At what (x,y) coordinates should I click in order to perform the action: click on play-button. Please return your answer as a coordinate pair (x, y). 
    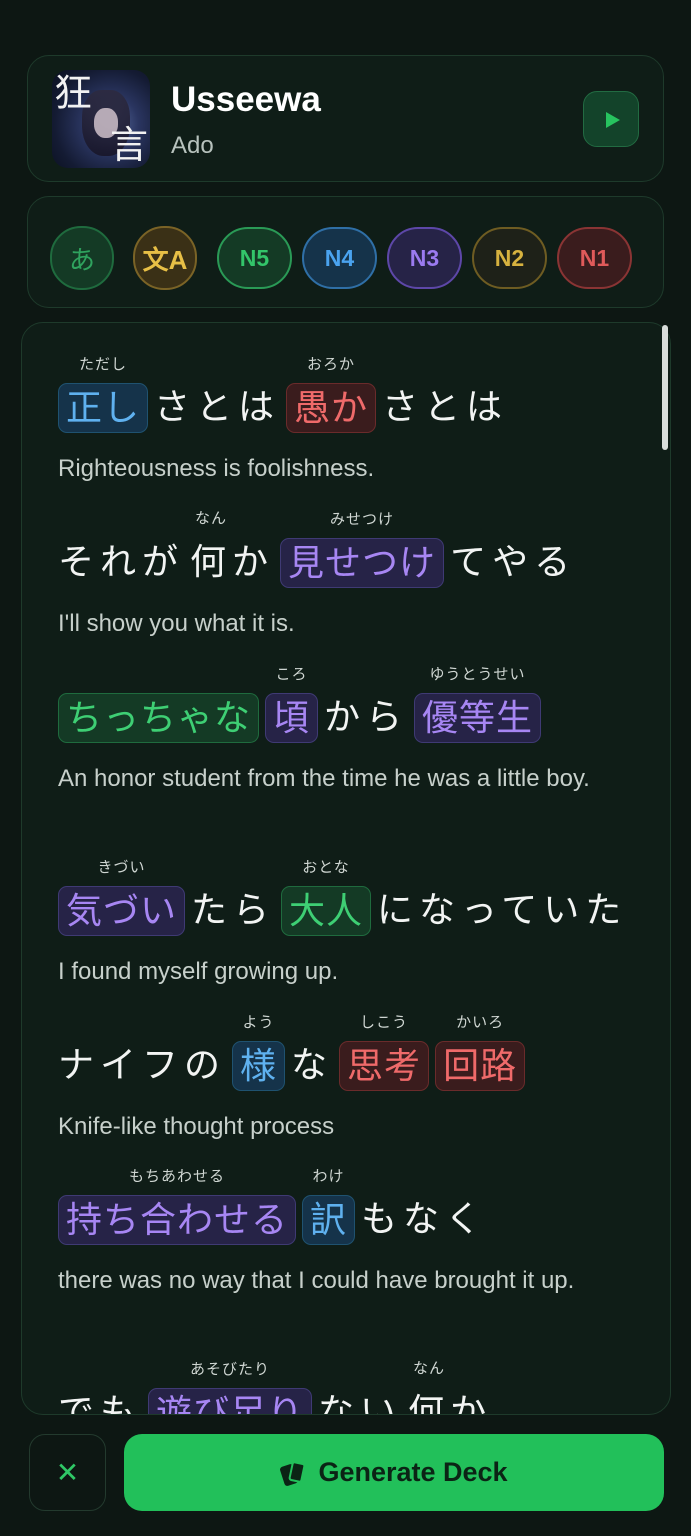
    Looking at the image, I should click on (611, 119).